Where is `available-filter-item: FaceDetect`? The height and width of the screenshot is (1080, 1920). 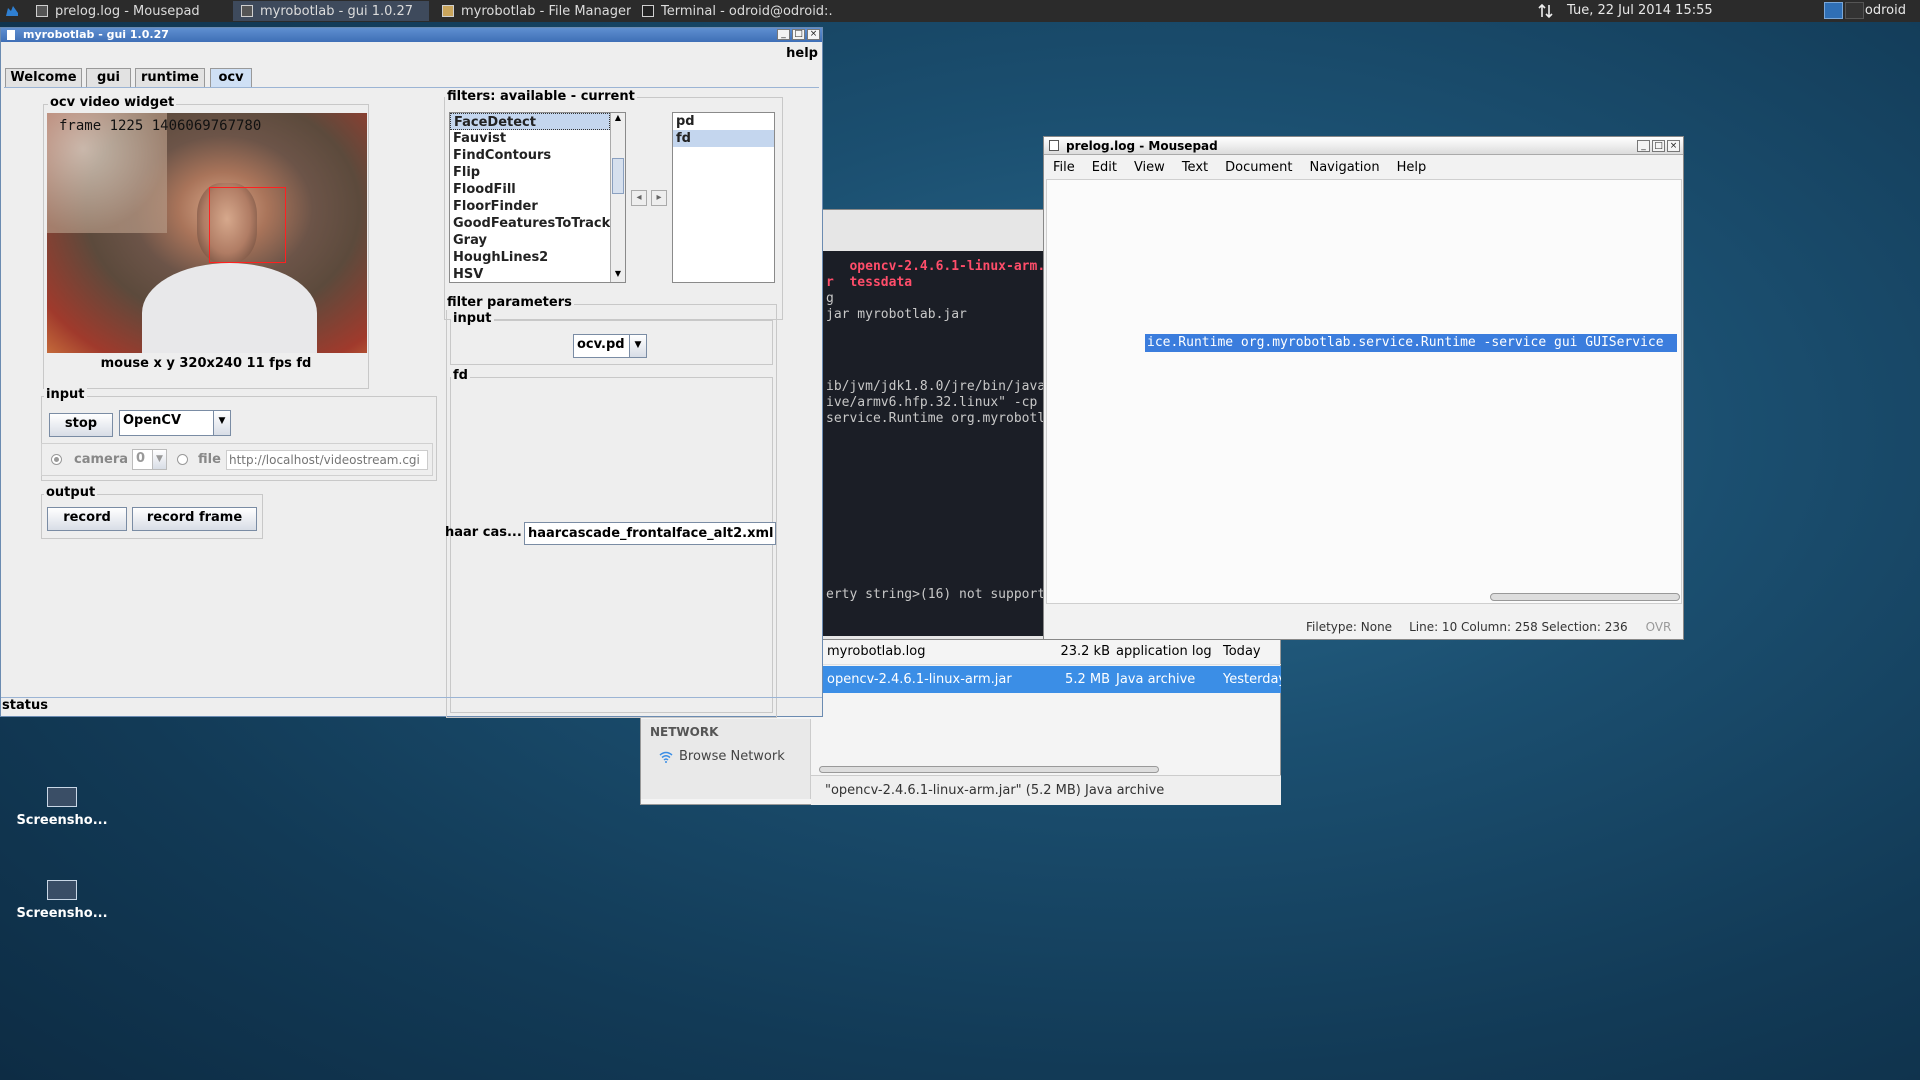 available-filter-item: FaceDetect is located at coordinates (530, 121).